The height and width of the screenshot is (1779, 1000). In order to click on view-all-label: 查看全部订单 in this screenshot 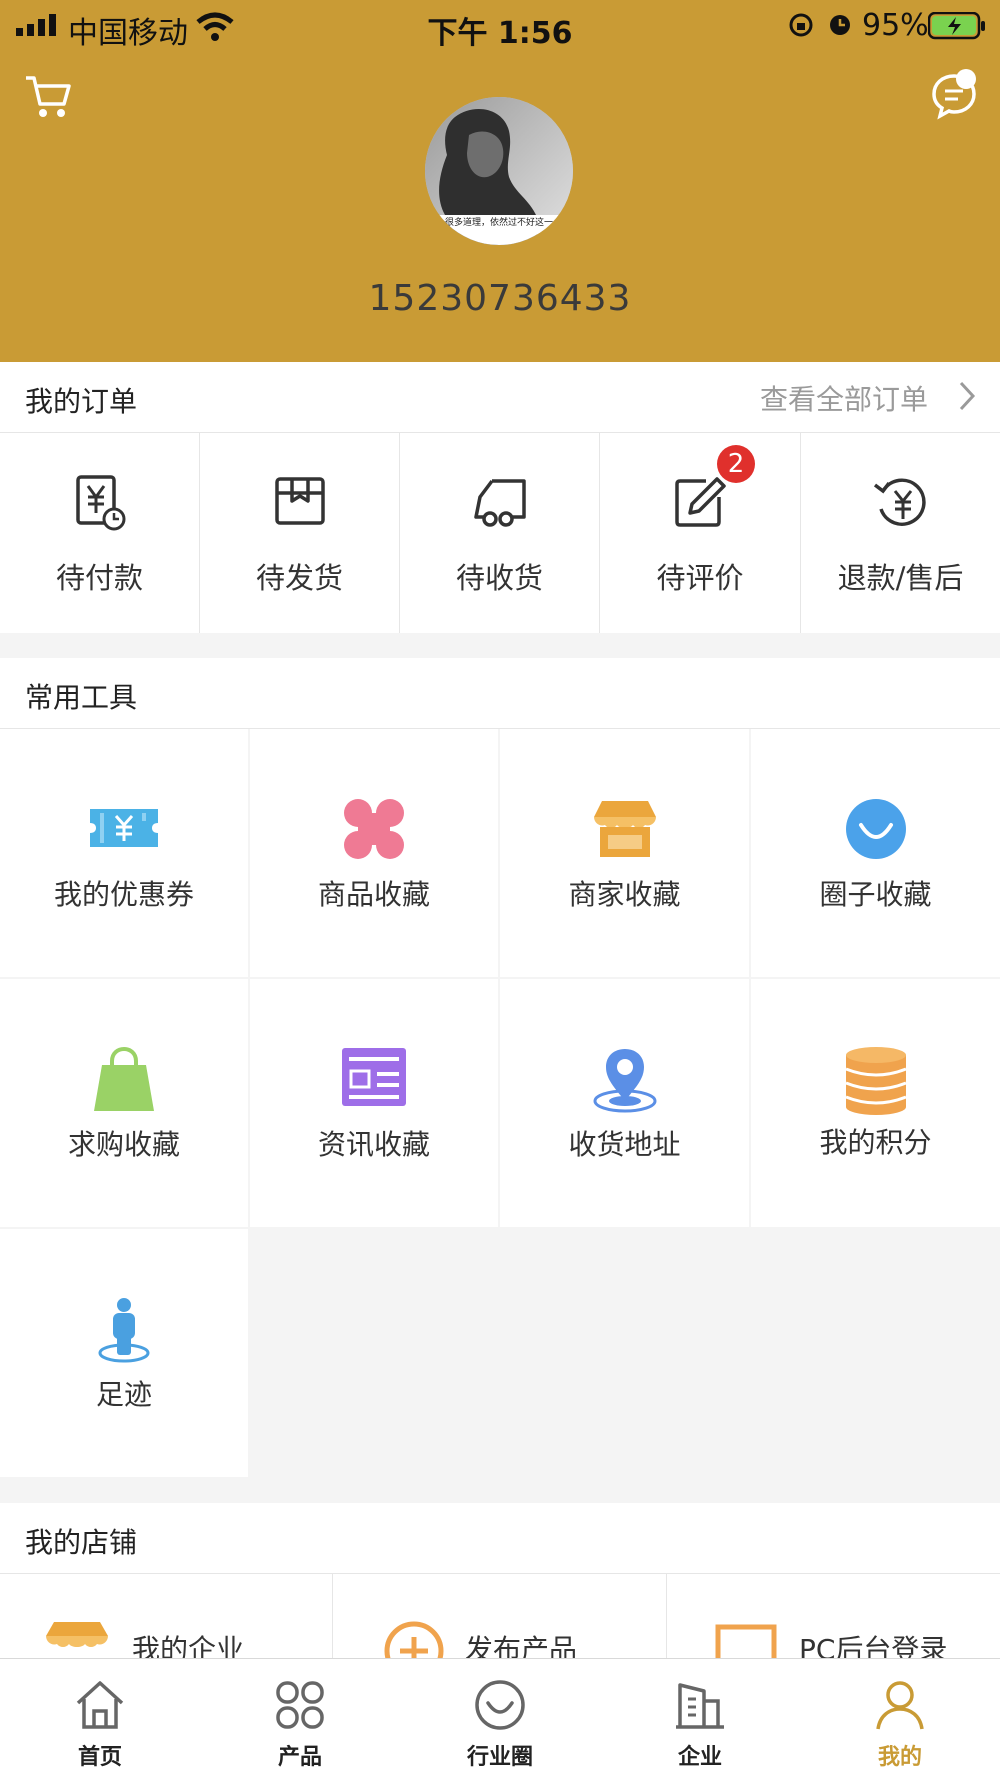, I will do `click(843, 399)`.